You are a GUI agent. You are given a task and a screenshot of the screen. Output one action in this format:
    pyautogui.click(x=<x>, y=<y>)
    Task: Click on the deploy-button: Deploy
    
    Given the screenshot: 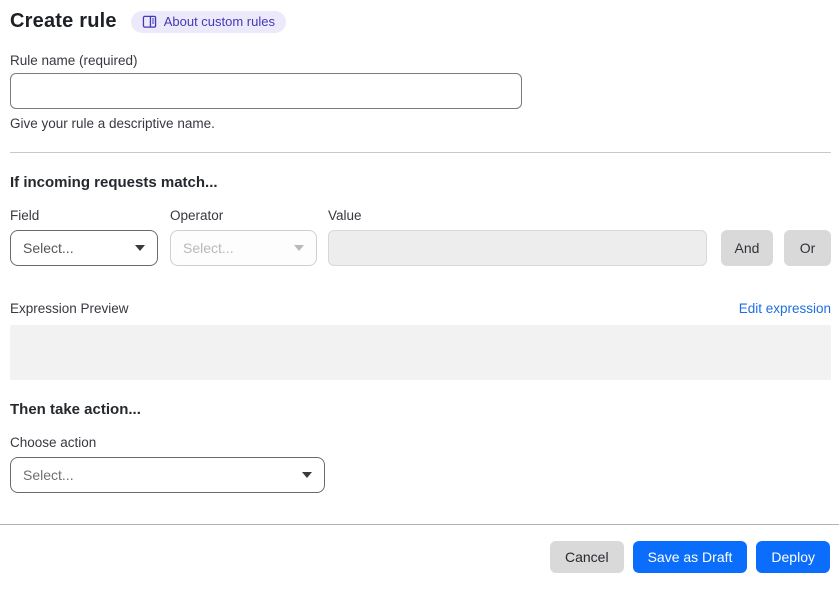 What is the action you would take?
    pyautogui.click(x=793, y=557)
    